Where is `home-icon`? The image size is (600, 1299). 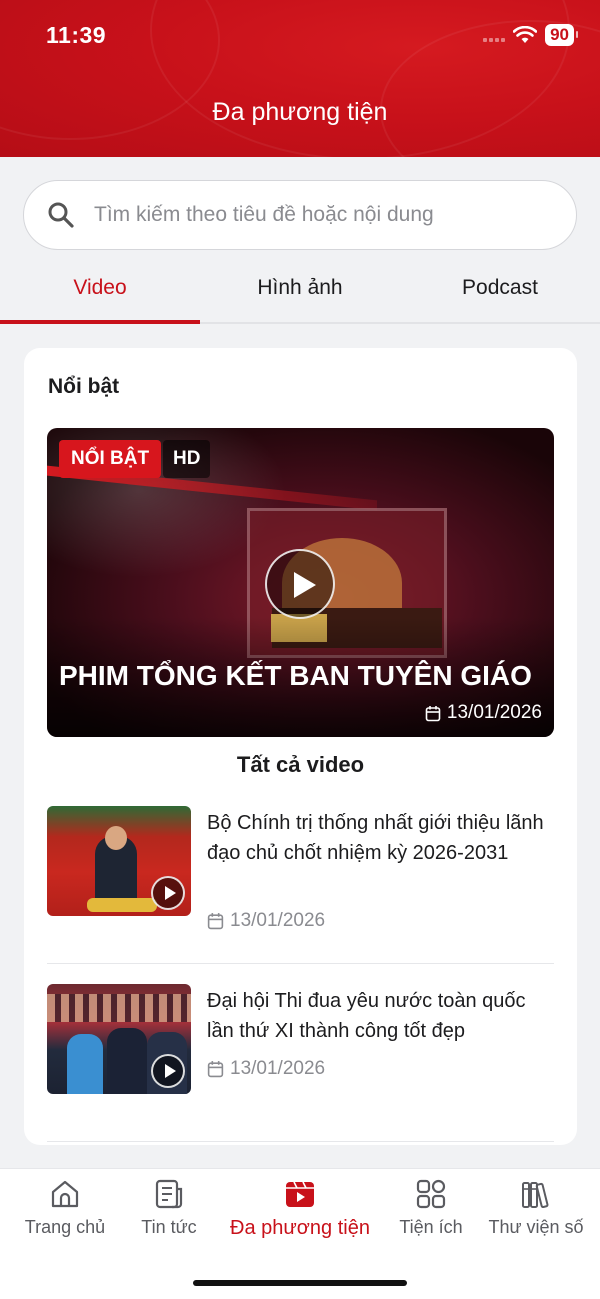
home-icon is located at coordinates (65, 1194).